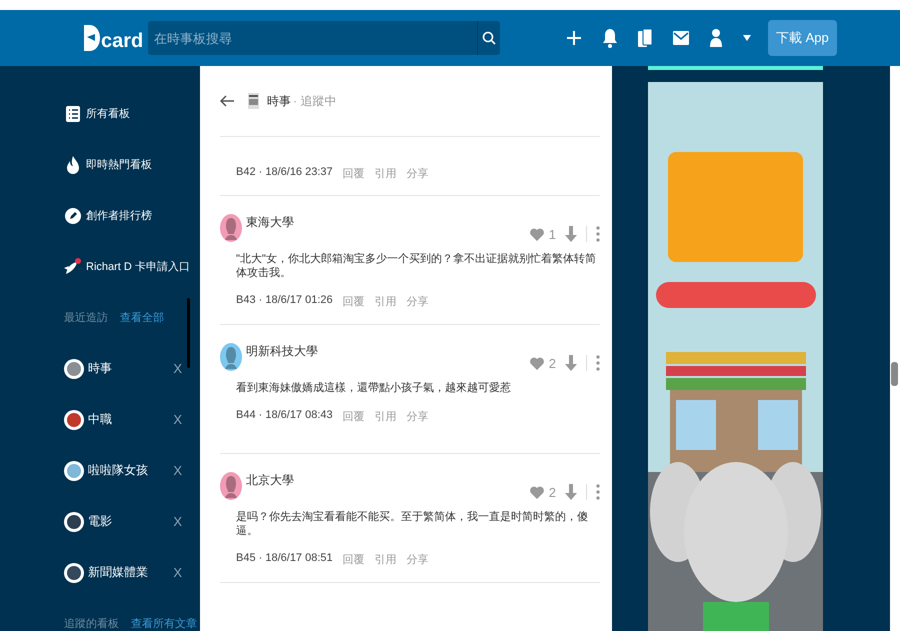  I want to click on mail-icon, so click(681, 38).